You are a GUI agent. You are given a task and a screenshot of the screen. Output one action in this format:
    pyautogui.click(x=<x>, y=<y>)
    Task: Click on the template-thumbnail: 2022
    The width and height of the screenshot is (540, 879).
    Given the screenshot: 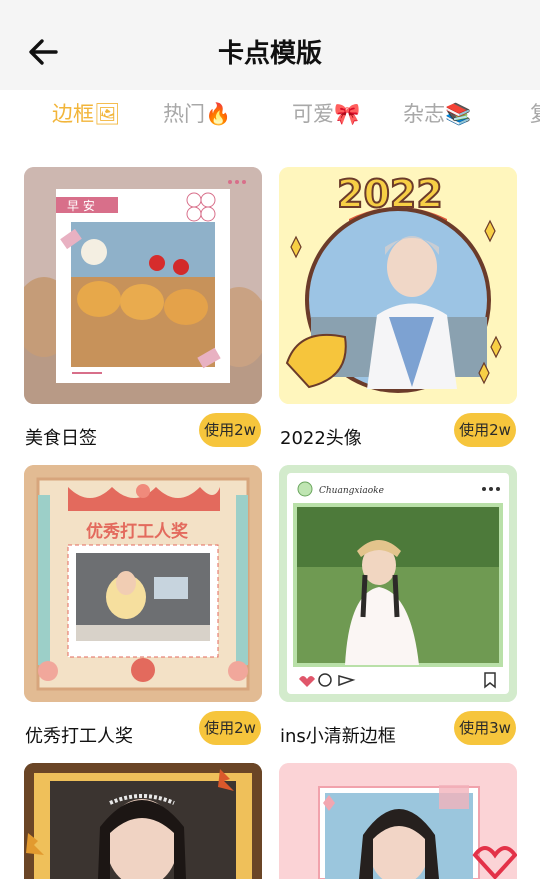 What is the action you would take?
    pyautogui.click(x=398, y=285)
    